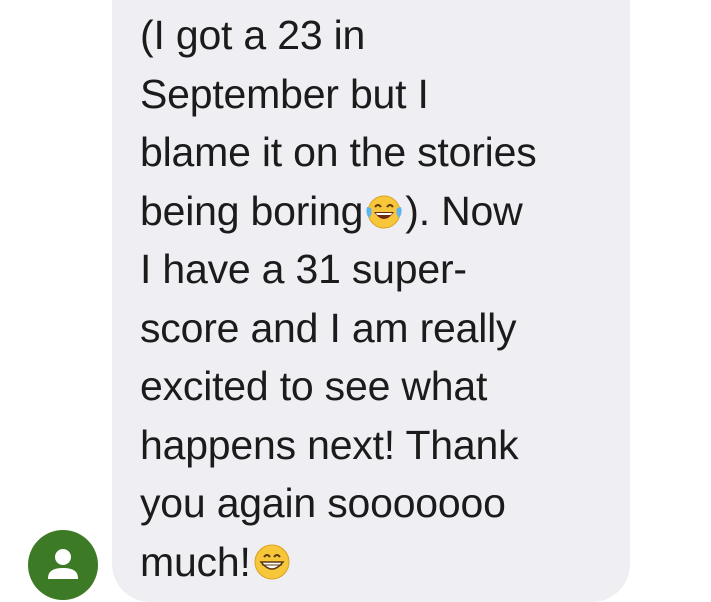 This screenshot has height=602, width=711. I want to click on tears-of-joy-emoji-icon, so click(384, 208).